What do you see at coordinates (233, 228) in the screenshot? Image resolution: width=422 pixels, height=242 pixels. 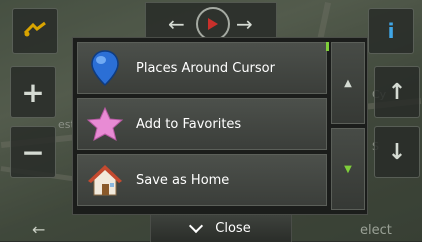 I see `close-label: Close` at bounding box center [233, 228].